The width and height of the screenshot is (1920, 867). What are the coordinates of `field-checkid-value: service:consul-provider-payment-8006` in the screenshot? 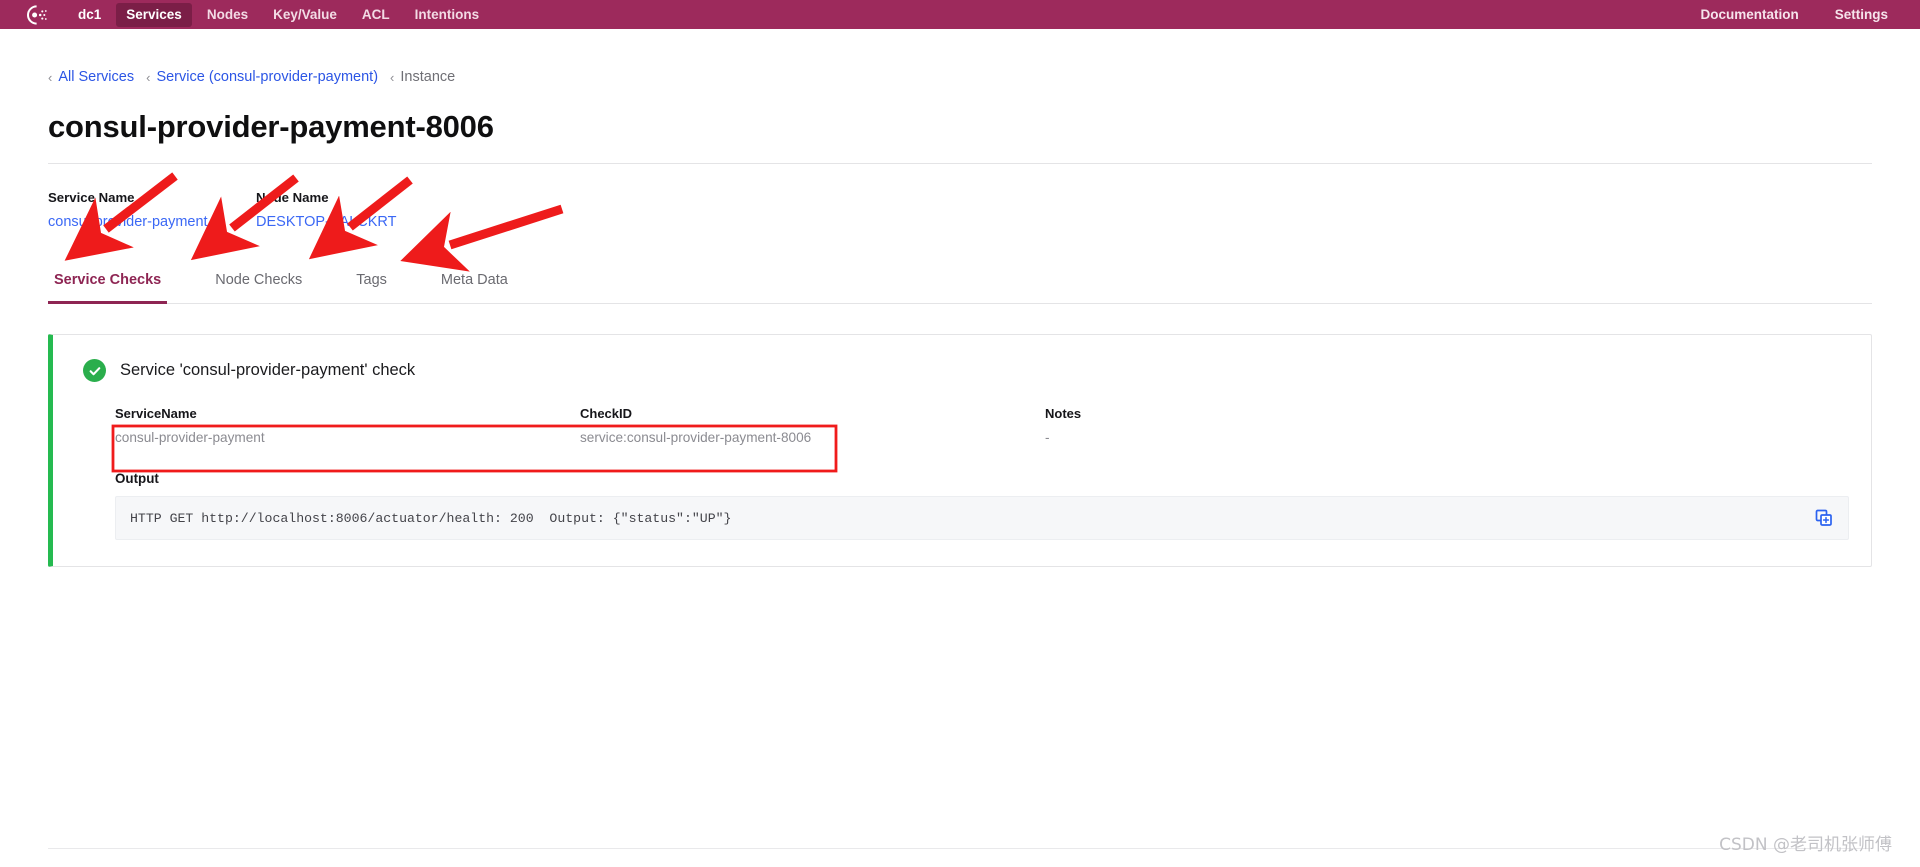 It's located at (696, 437).